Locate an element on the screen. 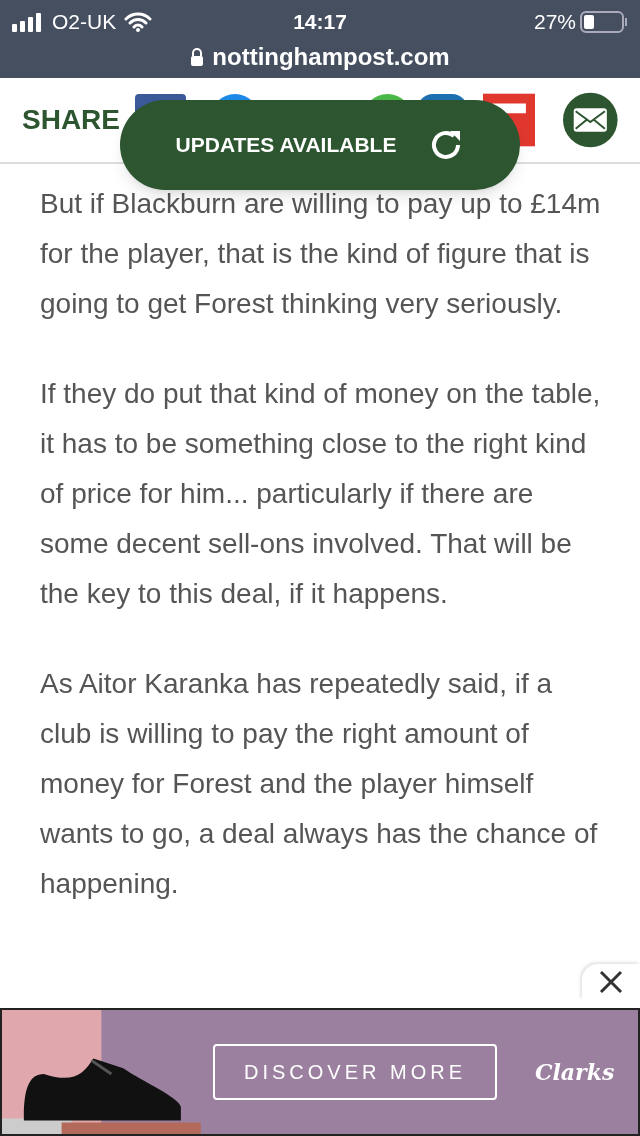 The height and width of the screenshot is (1136, 640). lock-icon is located at coordinates (197, 57).